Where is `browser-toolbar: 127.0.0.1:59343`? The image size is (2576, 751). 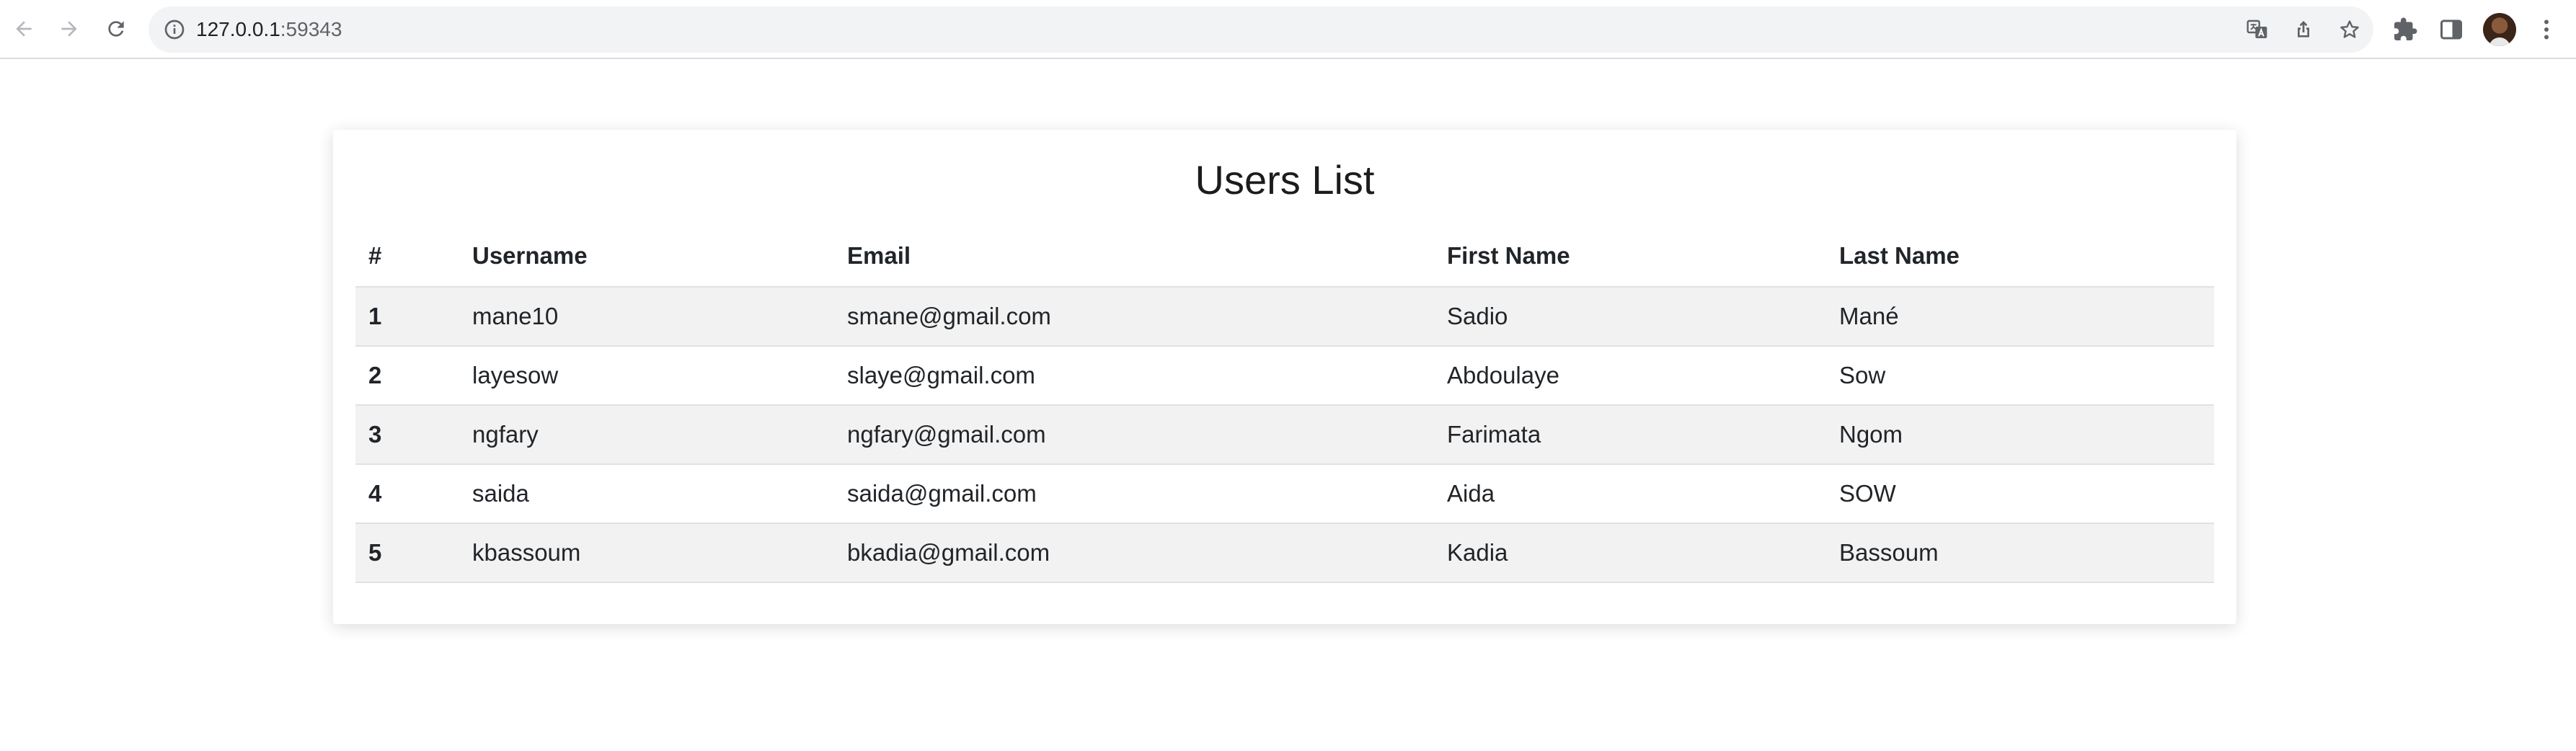 browser-toolbar: 127.0.0.1:59343 is located at coordinates (1288, 30).